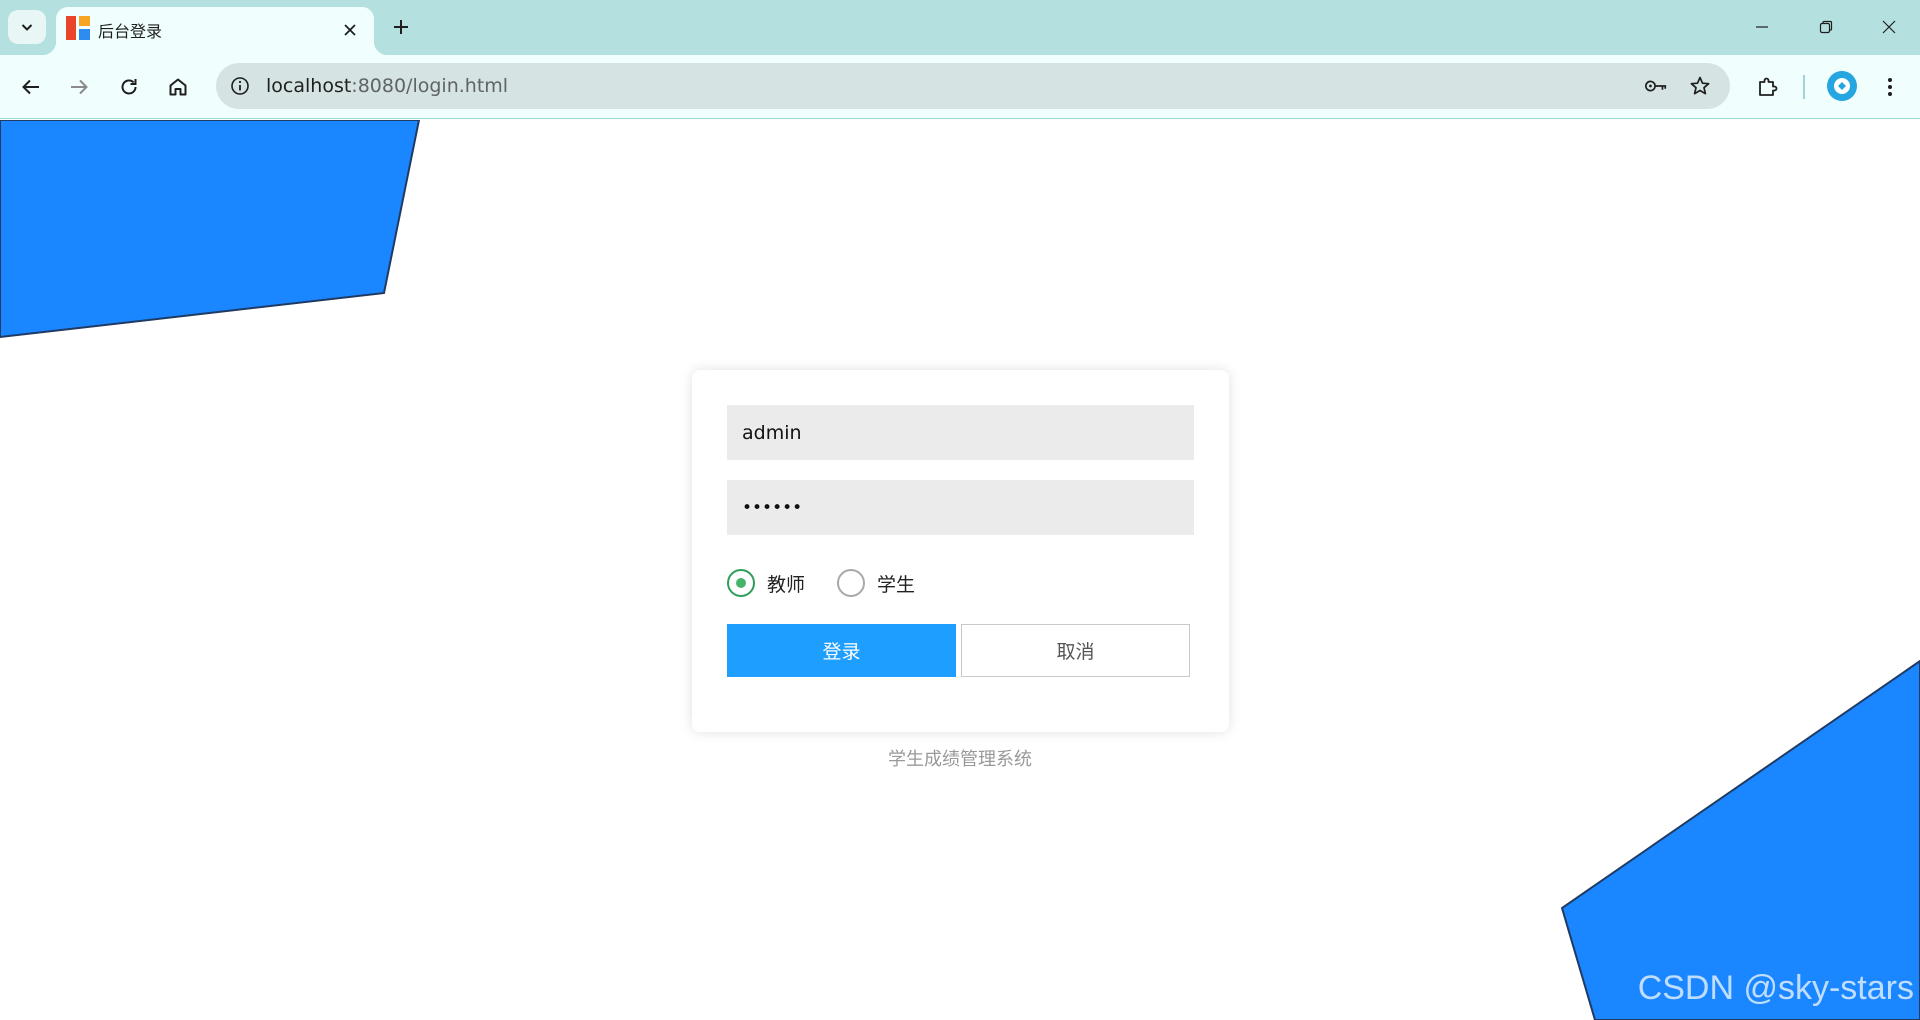 The height and width of the screenshot is (1020, 1920). I want to click on kebab-menu-icon, so click(1890, 87).